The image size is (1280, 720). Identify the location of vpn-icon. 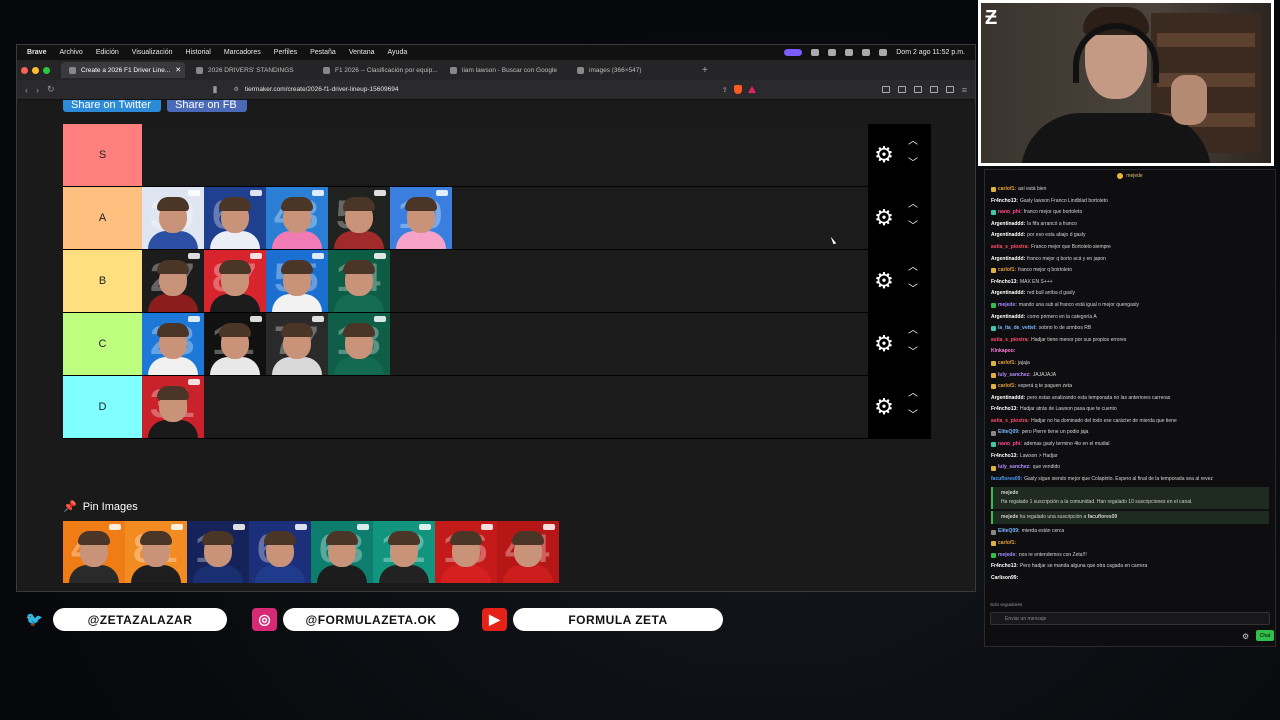
(949, 89).